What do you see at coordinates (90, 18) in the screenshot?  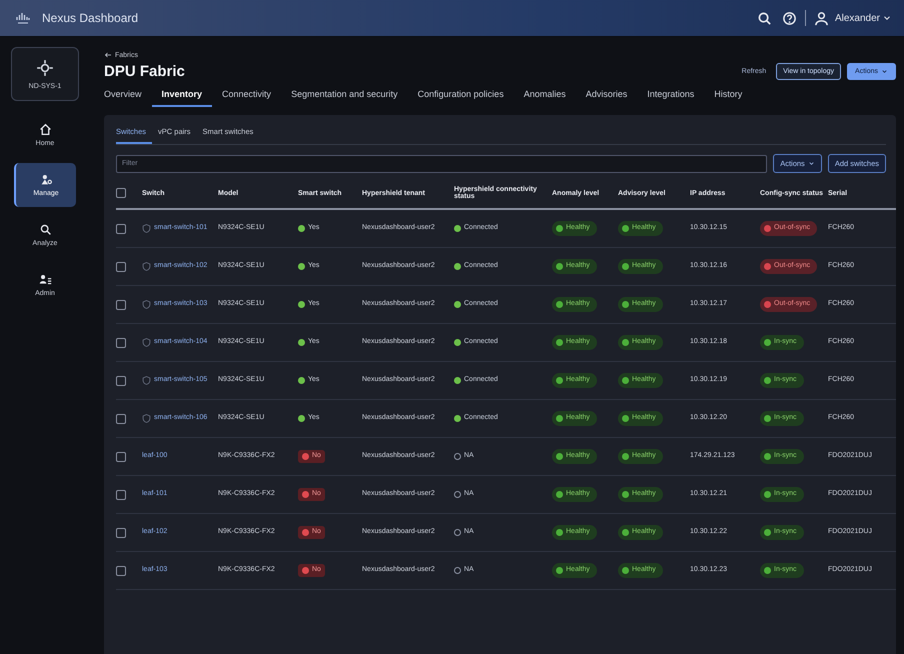 I see `app-title: Nexus Dashboard` at bounding box center [90, 18].